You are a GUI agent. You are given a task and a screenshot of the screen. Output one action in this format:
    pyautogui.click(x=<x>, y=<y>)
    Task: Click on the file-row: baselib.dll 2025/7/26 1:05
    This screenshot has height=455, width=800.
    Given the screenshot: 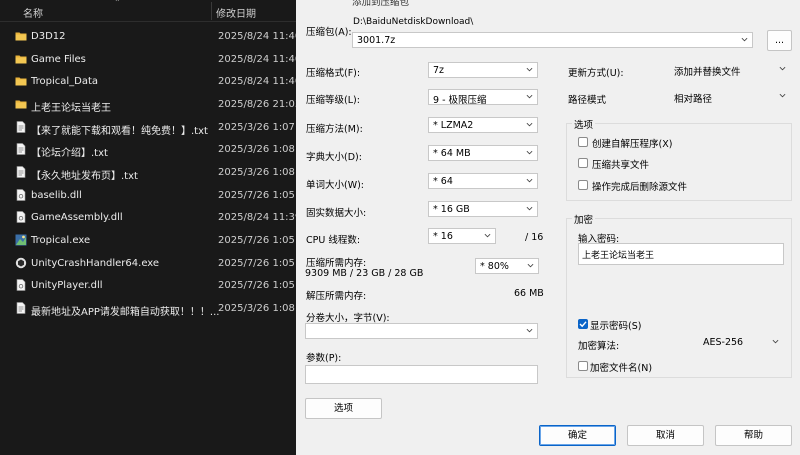 What is the action you would take?
    pyautogui.click(x=148, y=196)
    